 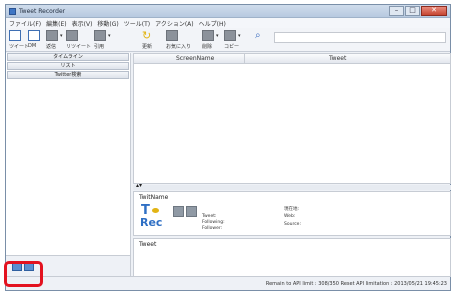 What do you see at coordinates (19, 47) in the screenshot?
I see `tweet-button-label: ツイート` at bounding box center [19, 47].